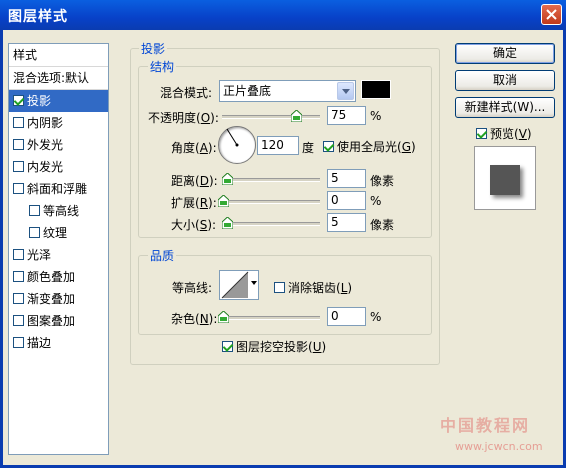  I want to click on distance-slider-track, so click(271, 180).